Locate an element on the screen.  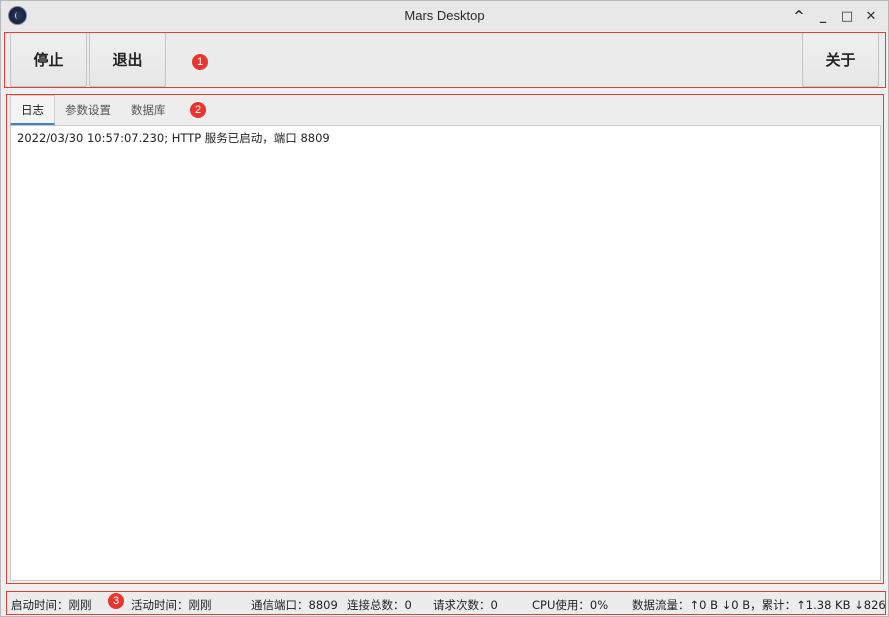
annotation-box-toolbar is located at coordinates (445, 60).